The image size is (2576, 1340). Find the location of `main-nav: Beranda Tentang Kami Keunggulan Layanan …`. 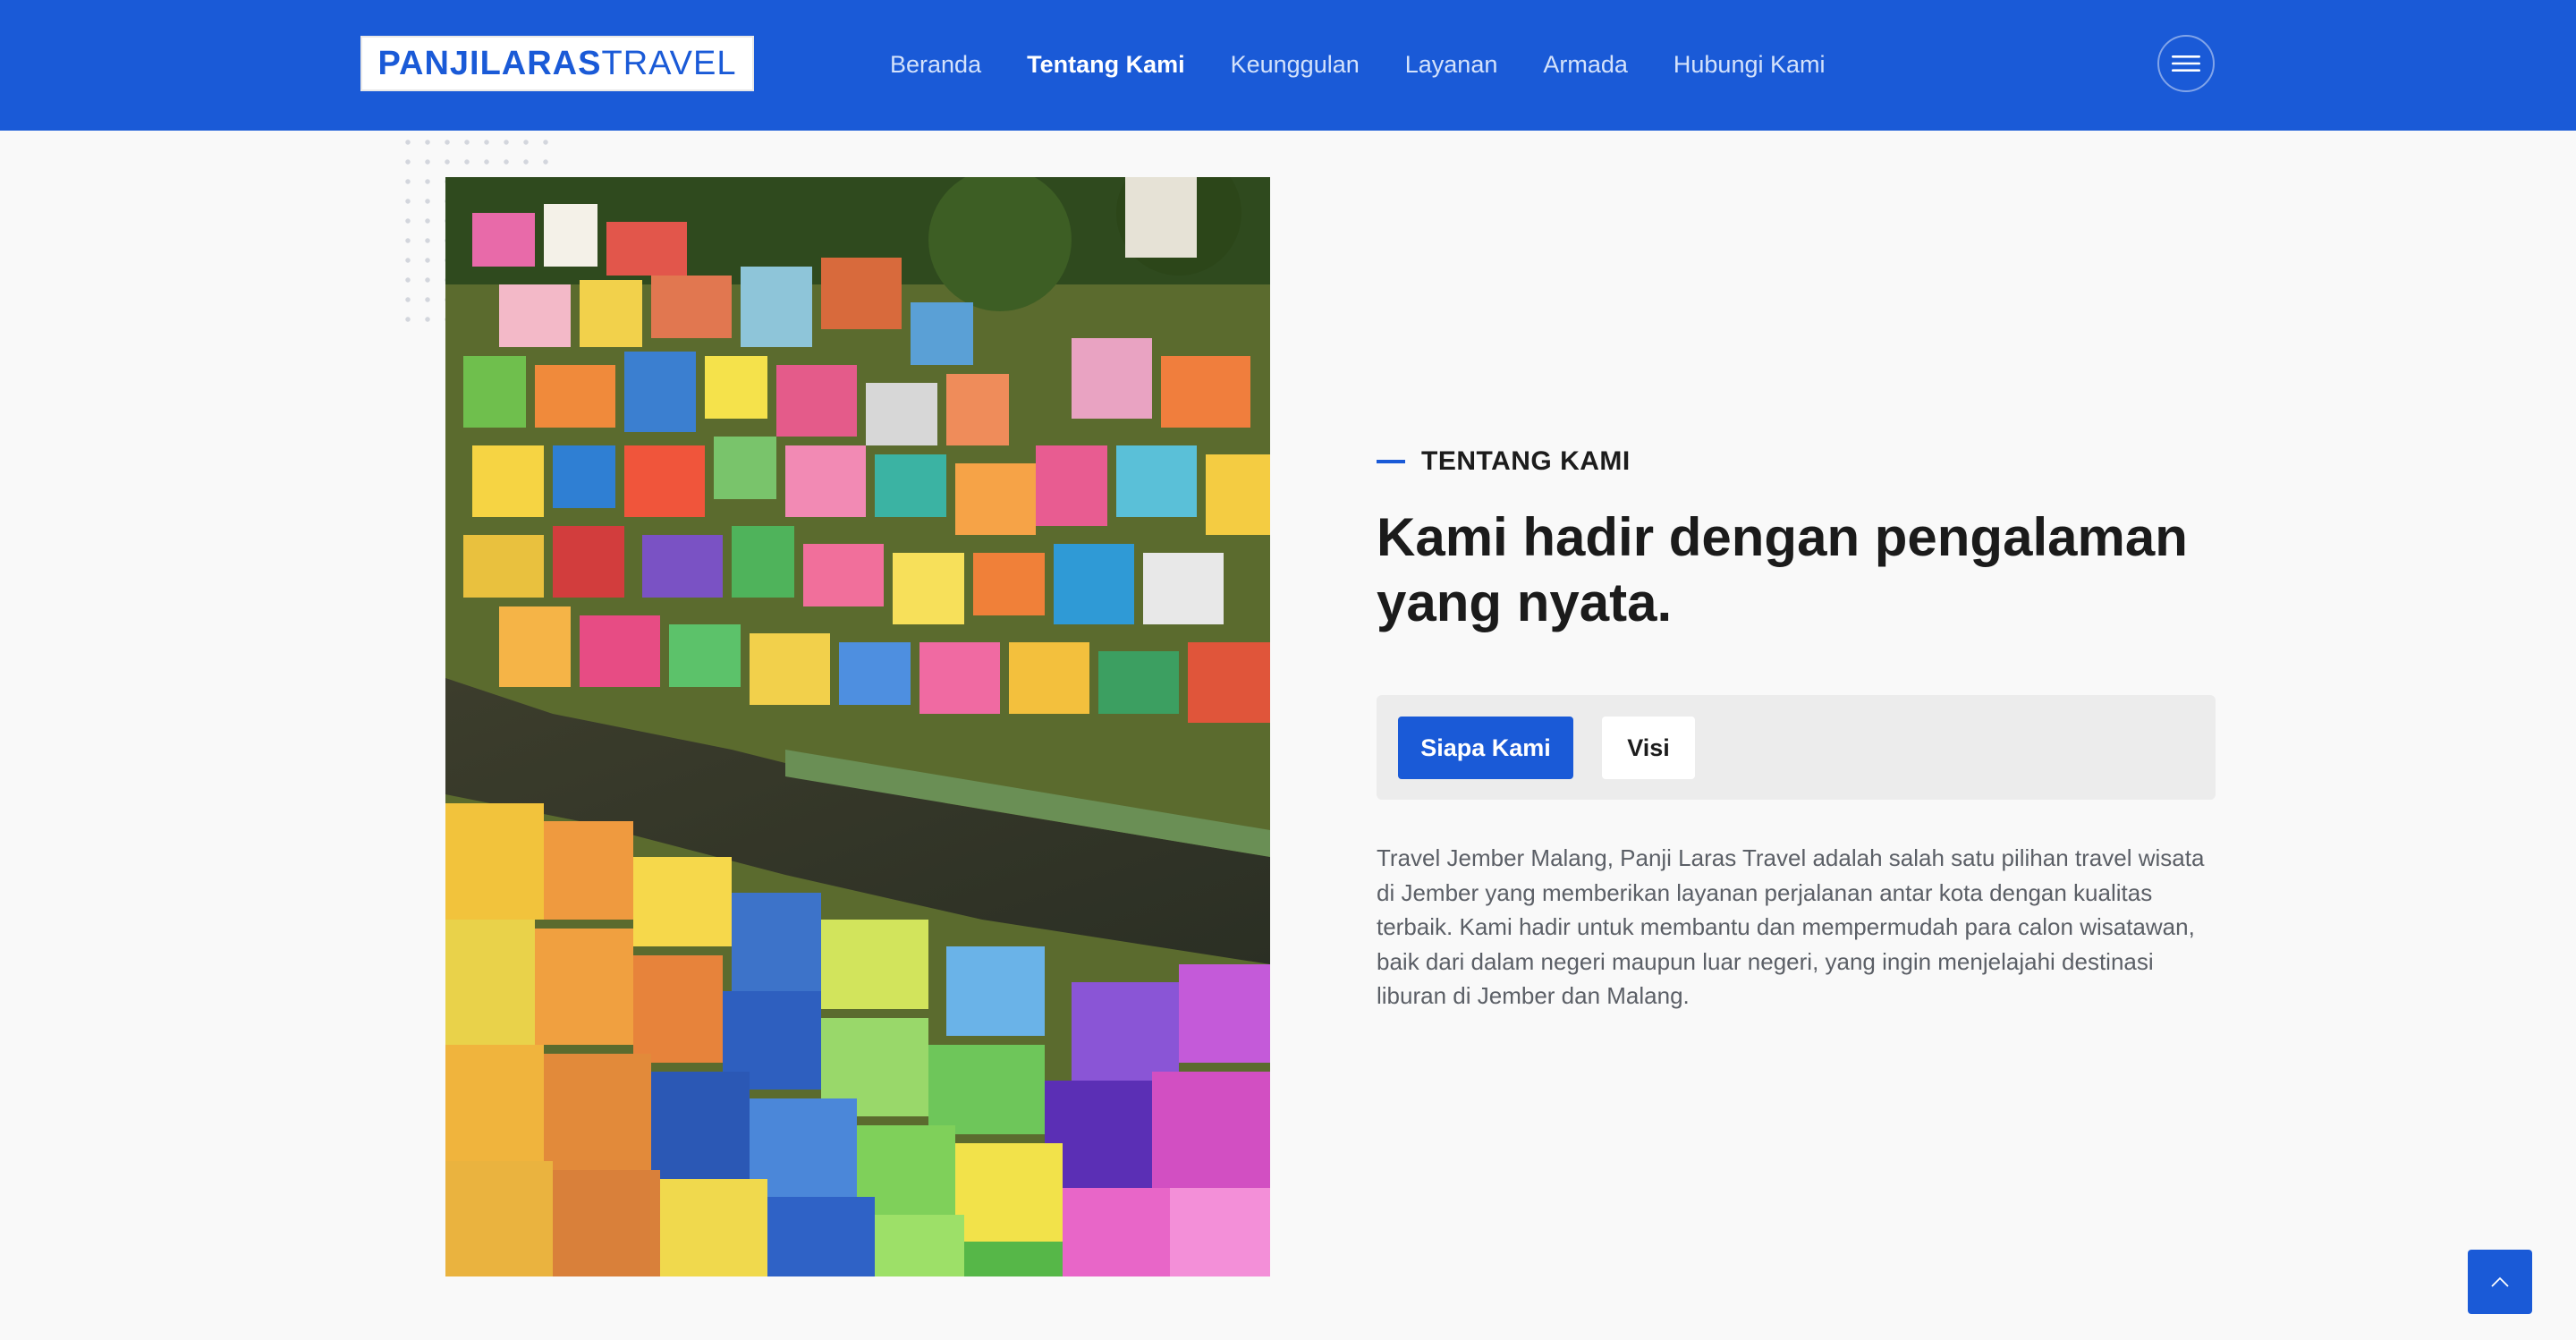

main-nav: Beranda Tentang Kami Keunggulan Layanan … is located at coordinates (1358, 64).